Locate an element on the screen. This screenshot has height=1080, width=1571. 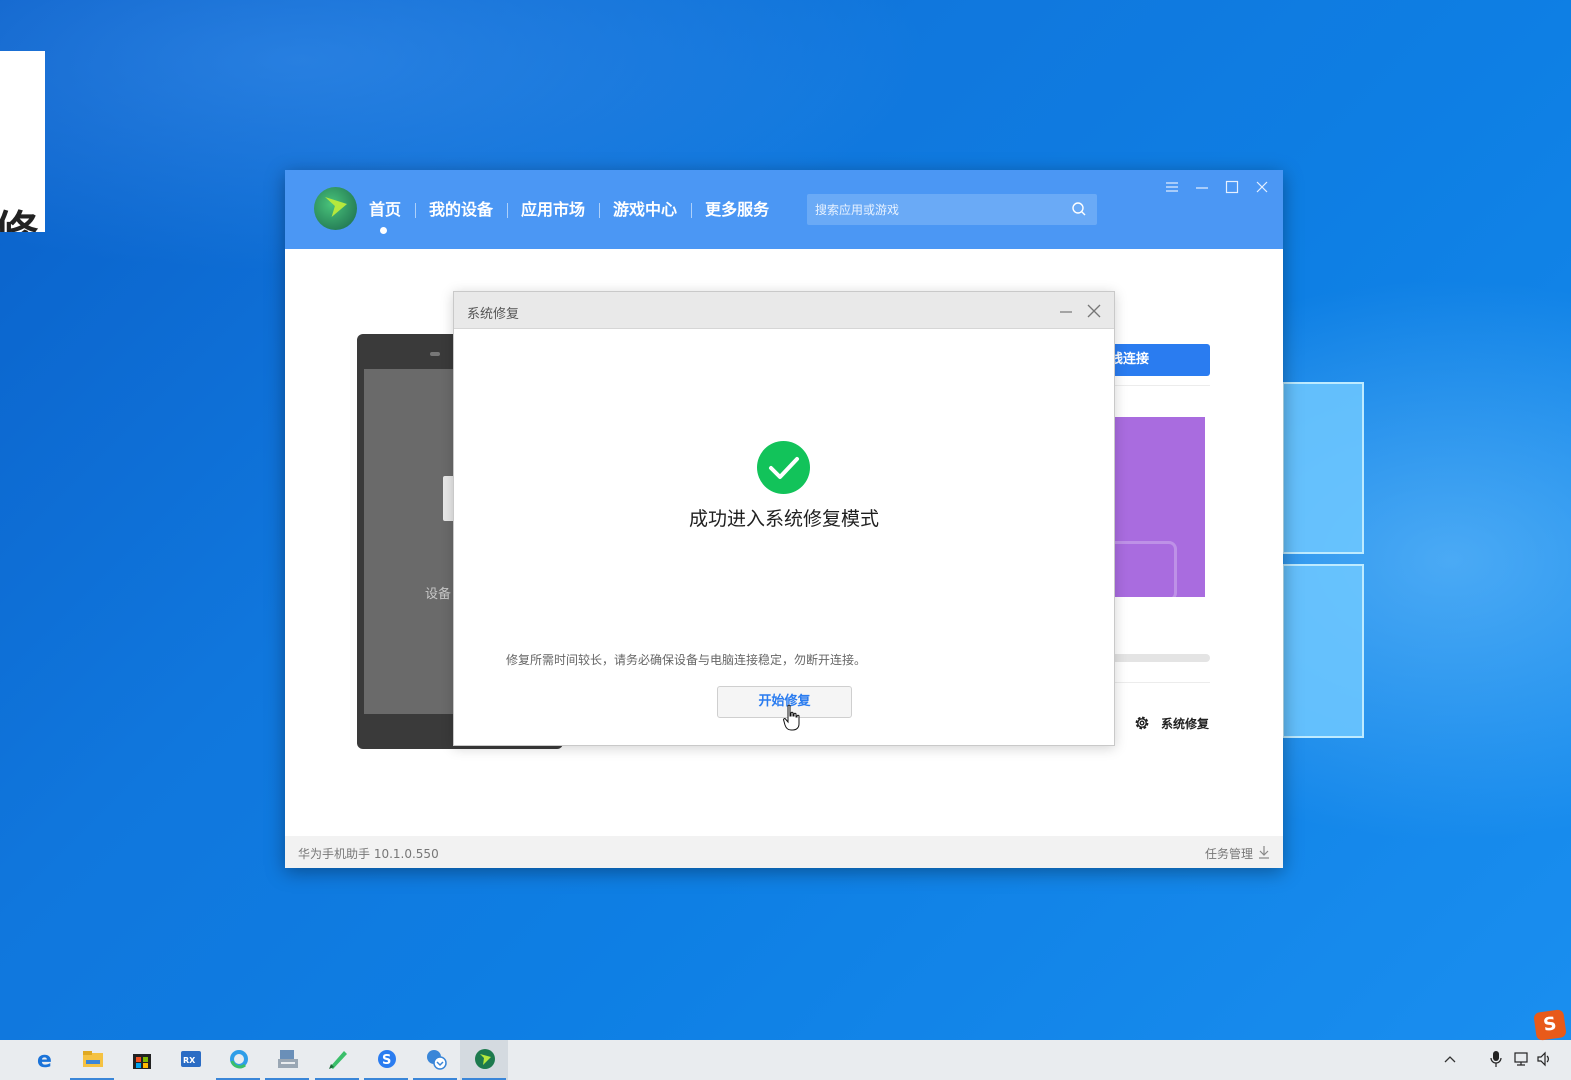
download-arrow-icon is located at coordinates (1264, 852).